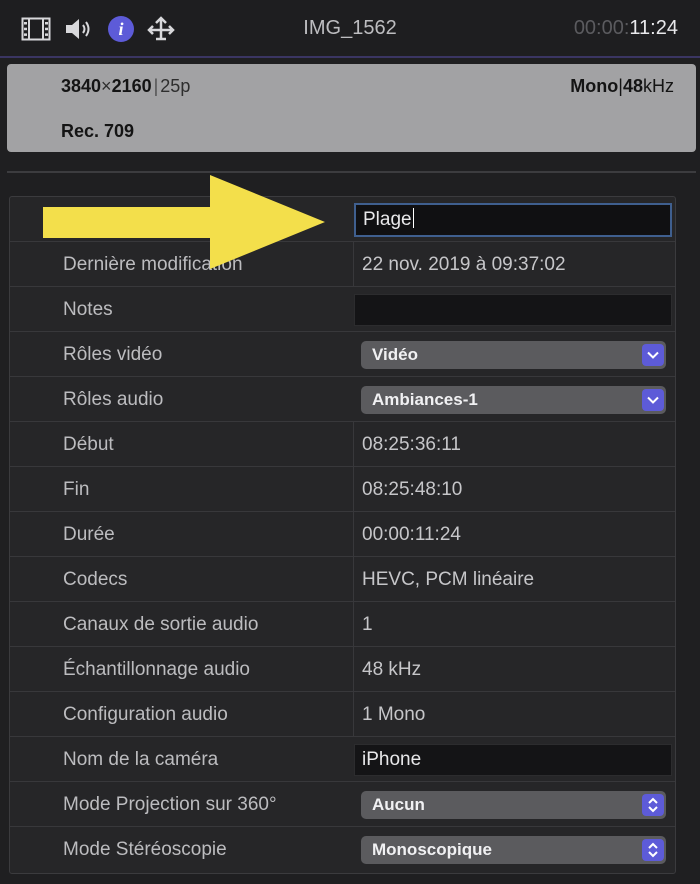 This screenshot has height=884, width=700. What do you see at coordinates (464, 264) in the screenshot?
I see `property-value: 22 nov. 2019 à 09:37:02` at bounding box center [464, 264].